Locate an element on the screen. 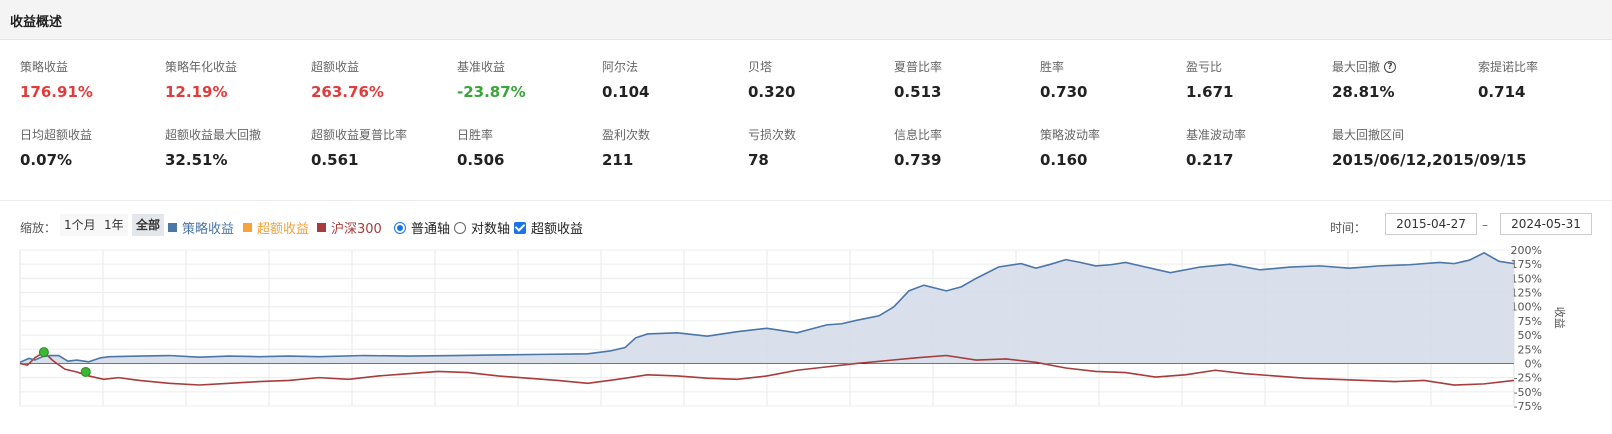 Image resolution: width=1612 pixels, height=434 pixels. metric-label: 胜率 is located at coordinates (1110, 66).